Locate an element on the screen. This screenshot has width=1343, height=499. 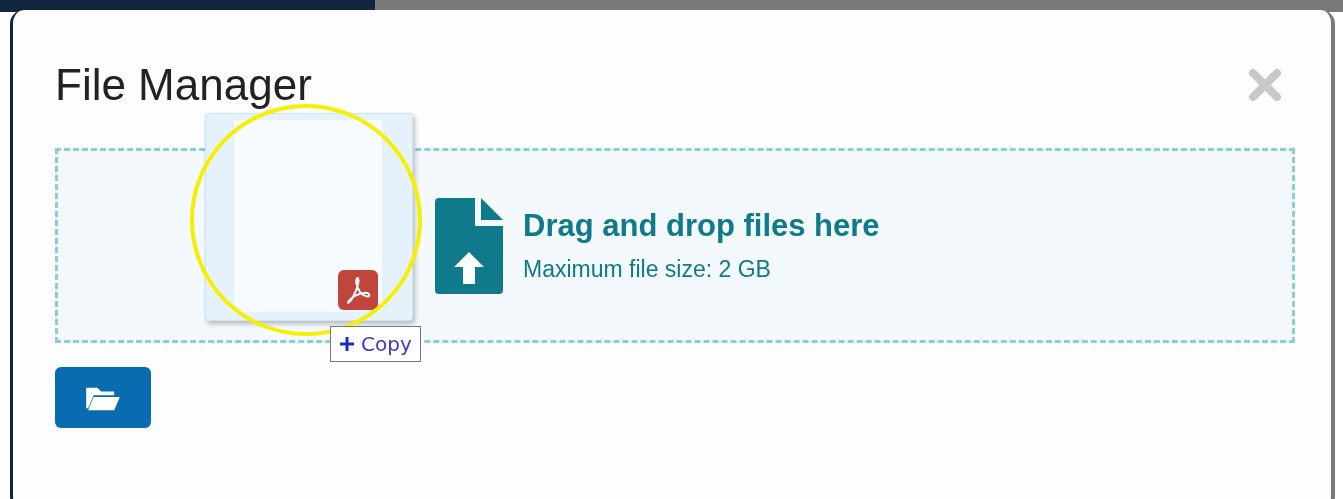
open-folder-button is located at coordinates (103, 397).